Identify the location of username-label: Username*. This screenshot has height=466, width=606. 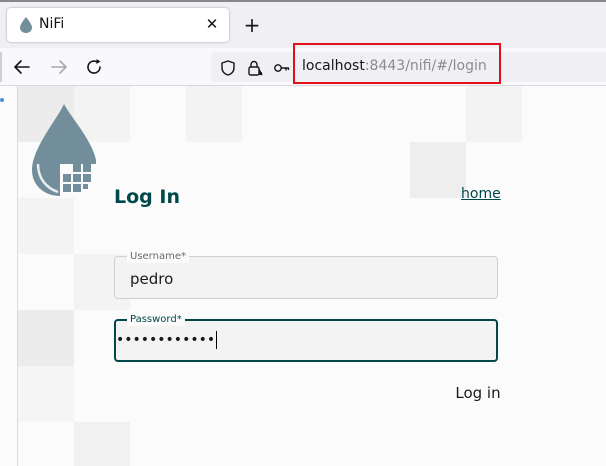
(158, 257).